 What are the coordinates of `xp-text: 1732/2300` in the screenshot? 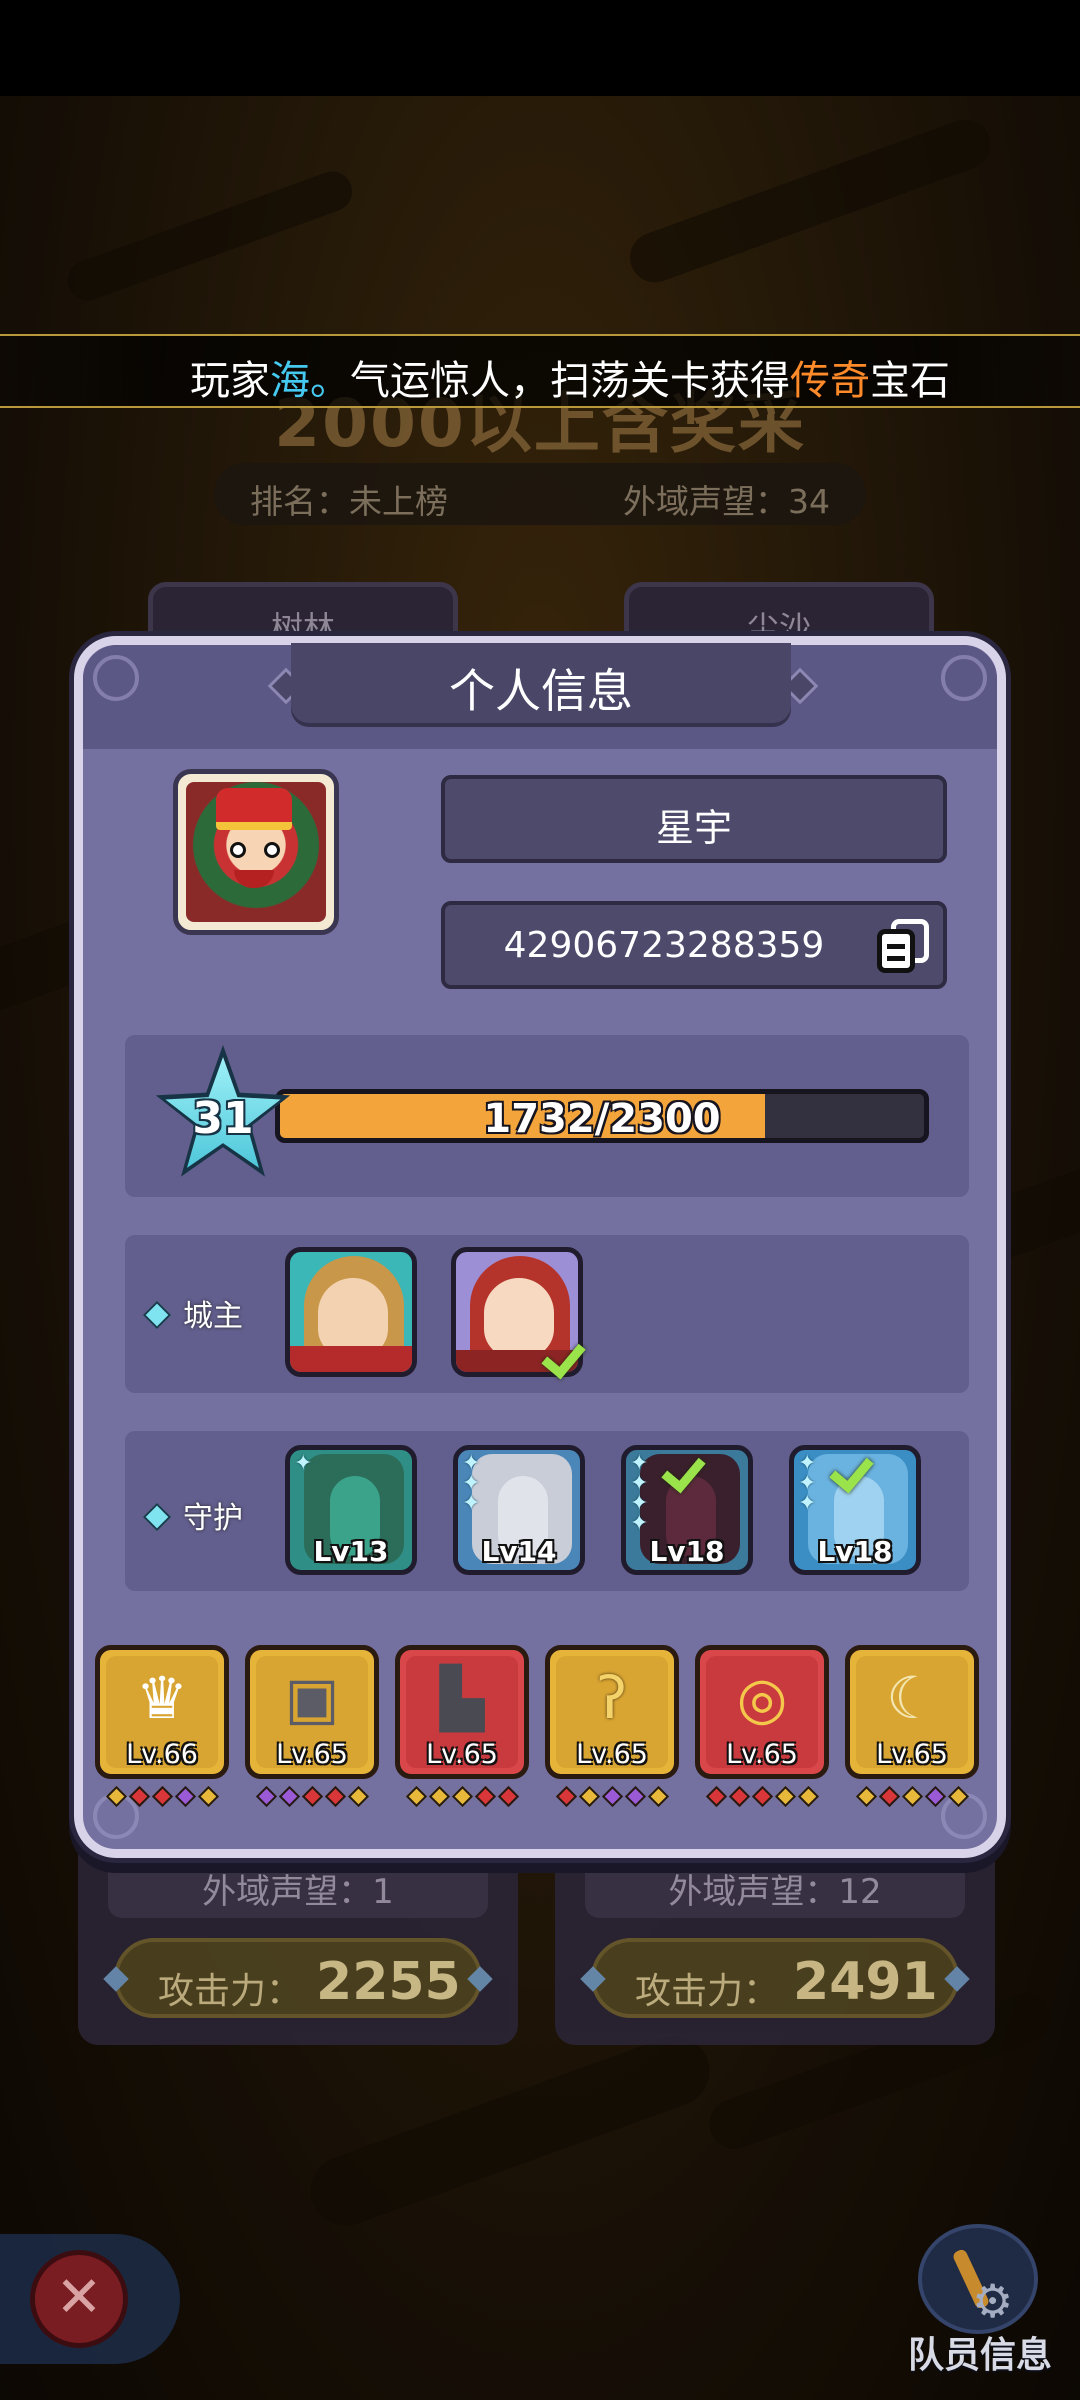 It's located at (602, 1119).